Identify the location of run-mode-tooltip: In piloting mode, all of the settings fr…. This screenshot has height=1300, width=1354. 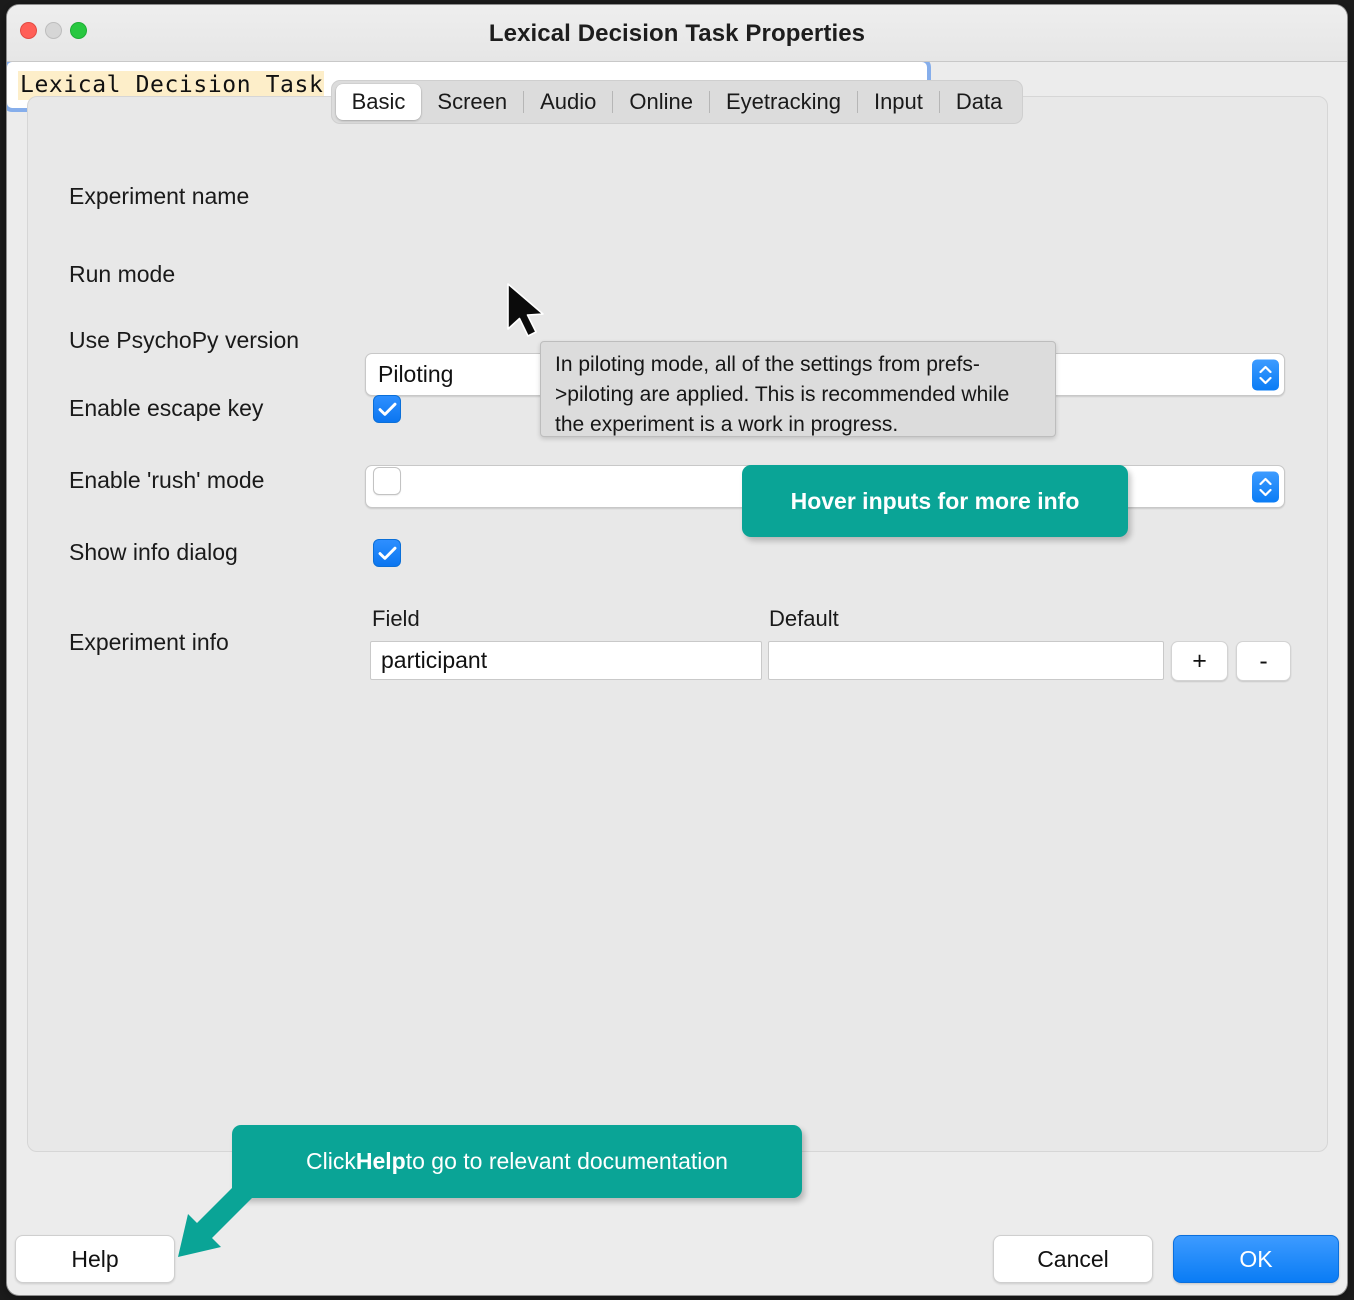
(798, 389).